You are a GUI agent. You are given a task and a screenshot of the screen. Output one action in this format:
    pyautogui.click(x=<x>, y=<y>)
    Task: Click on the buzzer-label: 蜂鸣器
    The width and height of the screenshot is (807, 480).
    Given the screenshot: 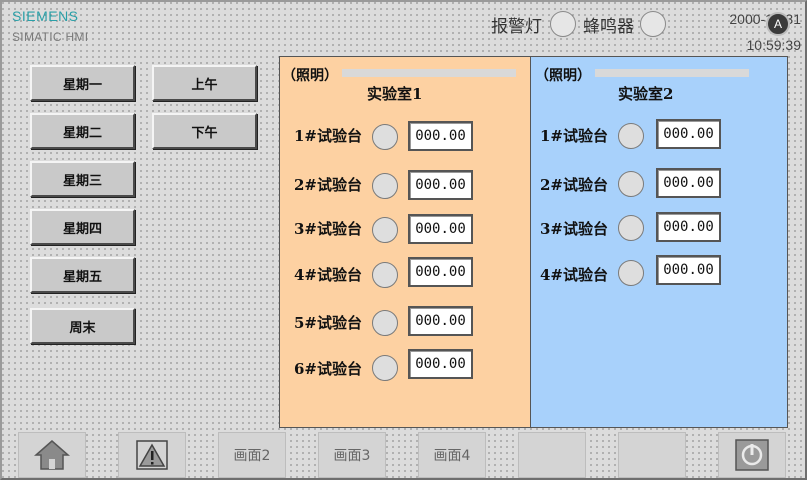 What is the action you would take?
    pyautogui.click(x=608, y=27)
    